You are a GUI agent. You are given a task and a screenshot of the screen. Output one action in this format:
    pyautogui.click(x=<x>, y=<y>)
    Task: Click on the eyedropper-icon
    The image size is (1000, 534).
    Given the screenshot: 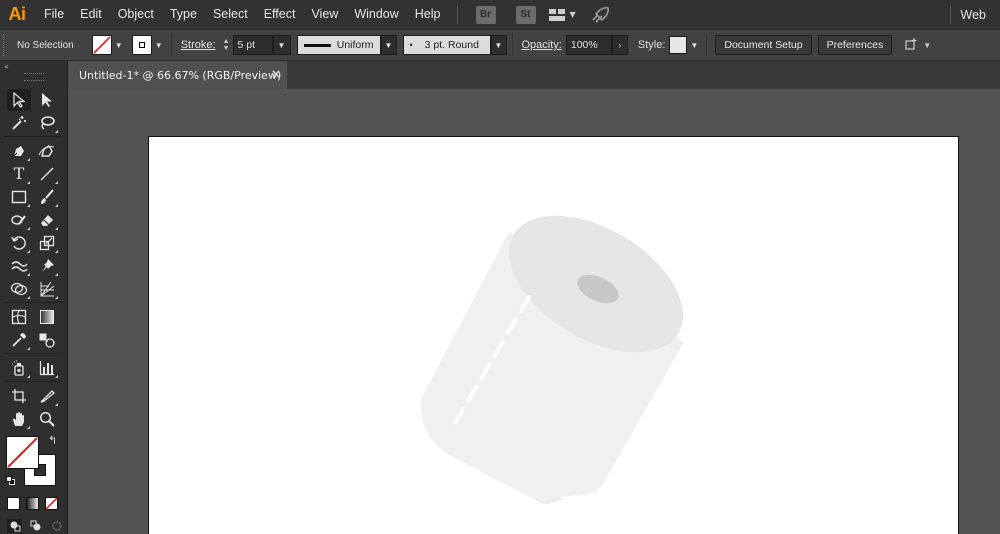 What is the action you would take?
    pyautogui.click(x=19, y=339)
    